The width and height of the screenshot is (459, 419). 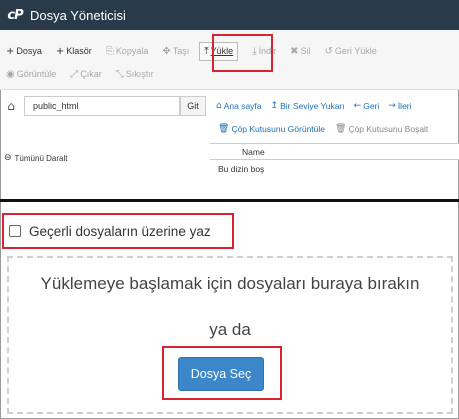 What do you see at coordinates (119, 74) in the screenshot?
I see `compress-icon: ⤡` at bounding box center [119, 74].